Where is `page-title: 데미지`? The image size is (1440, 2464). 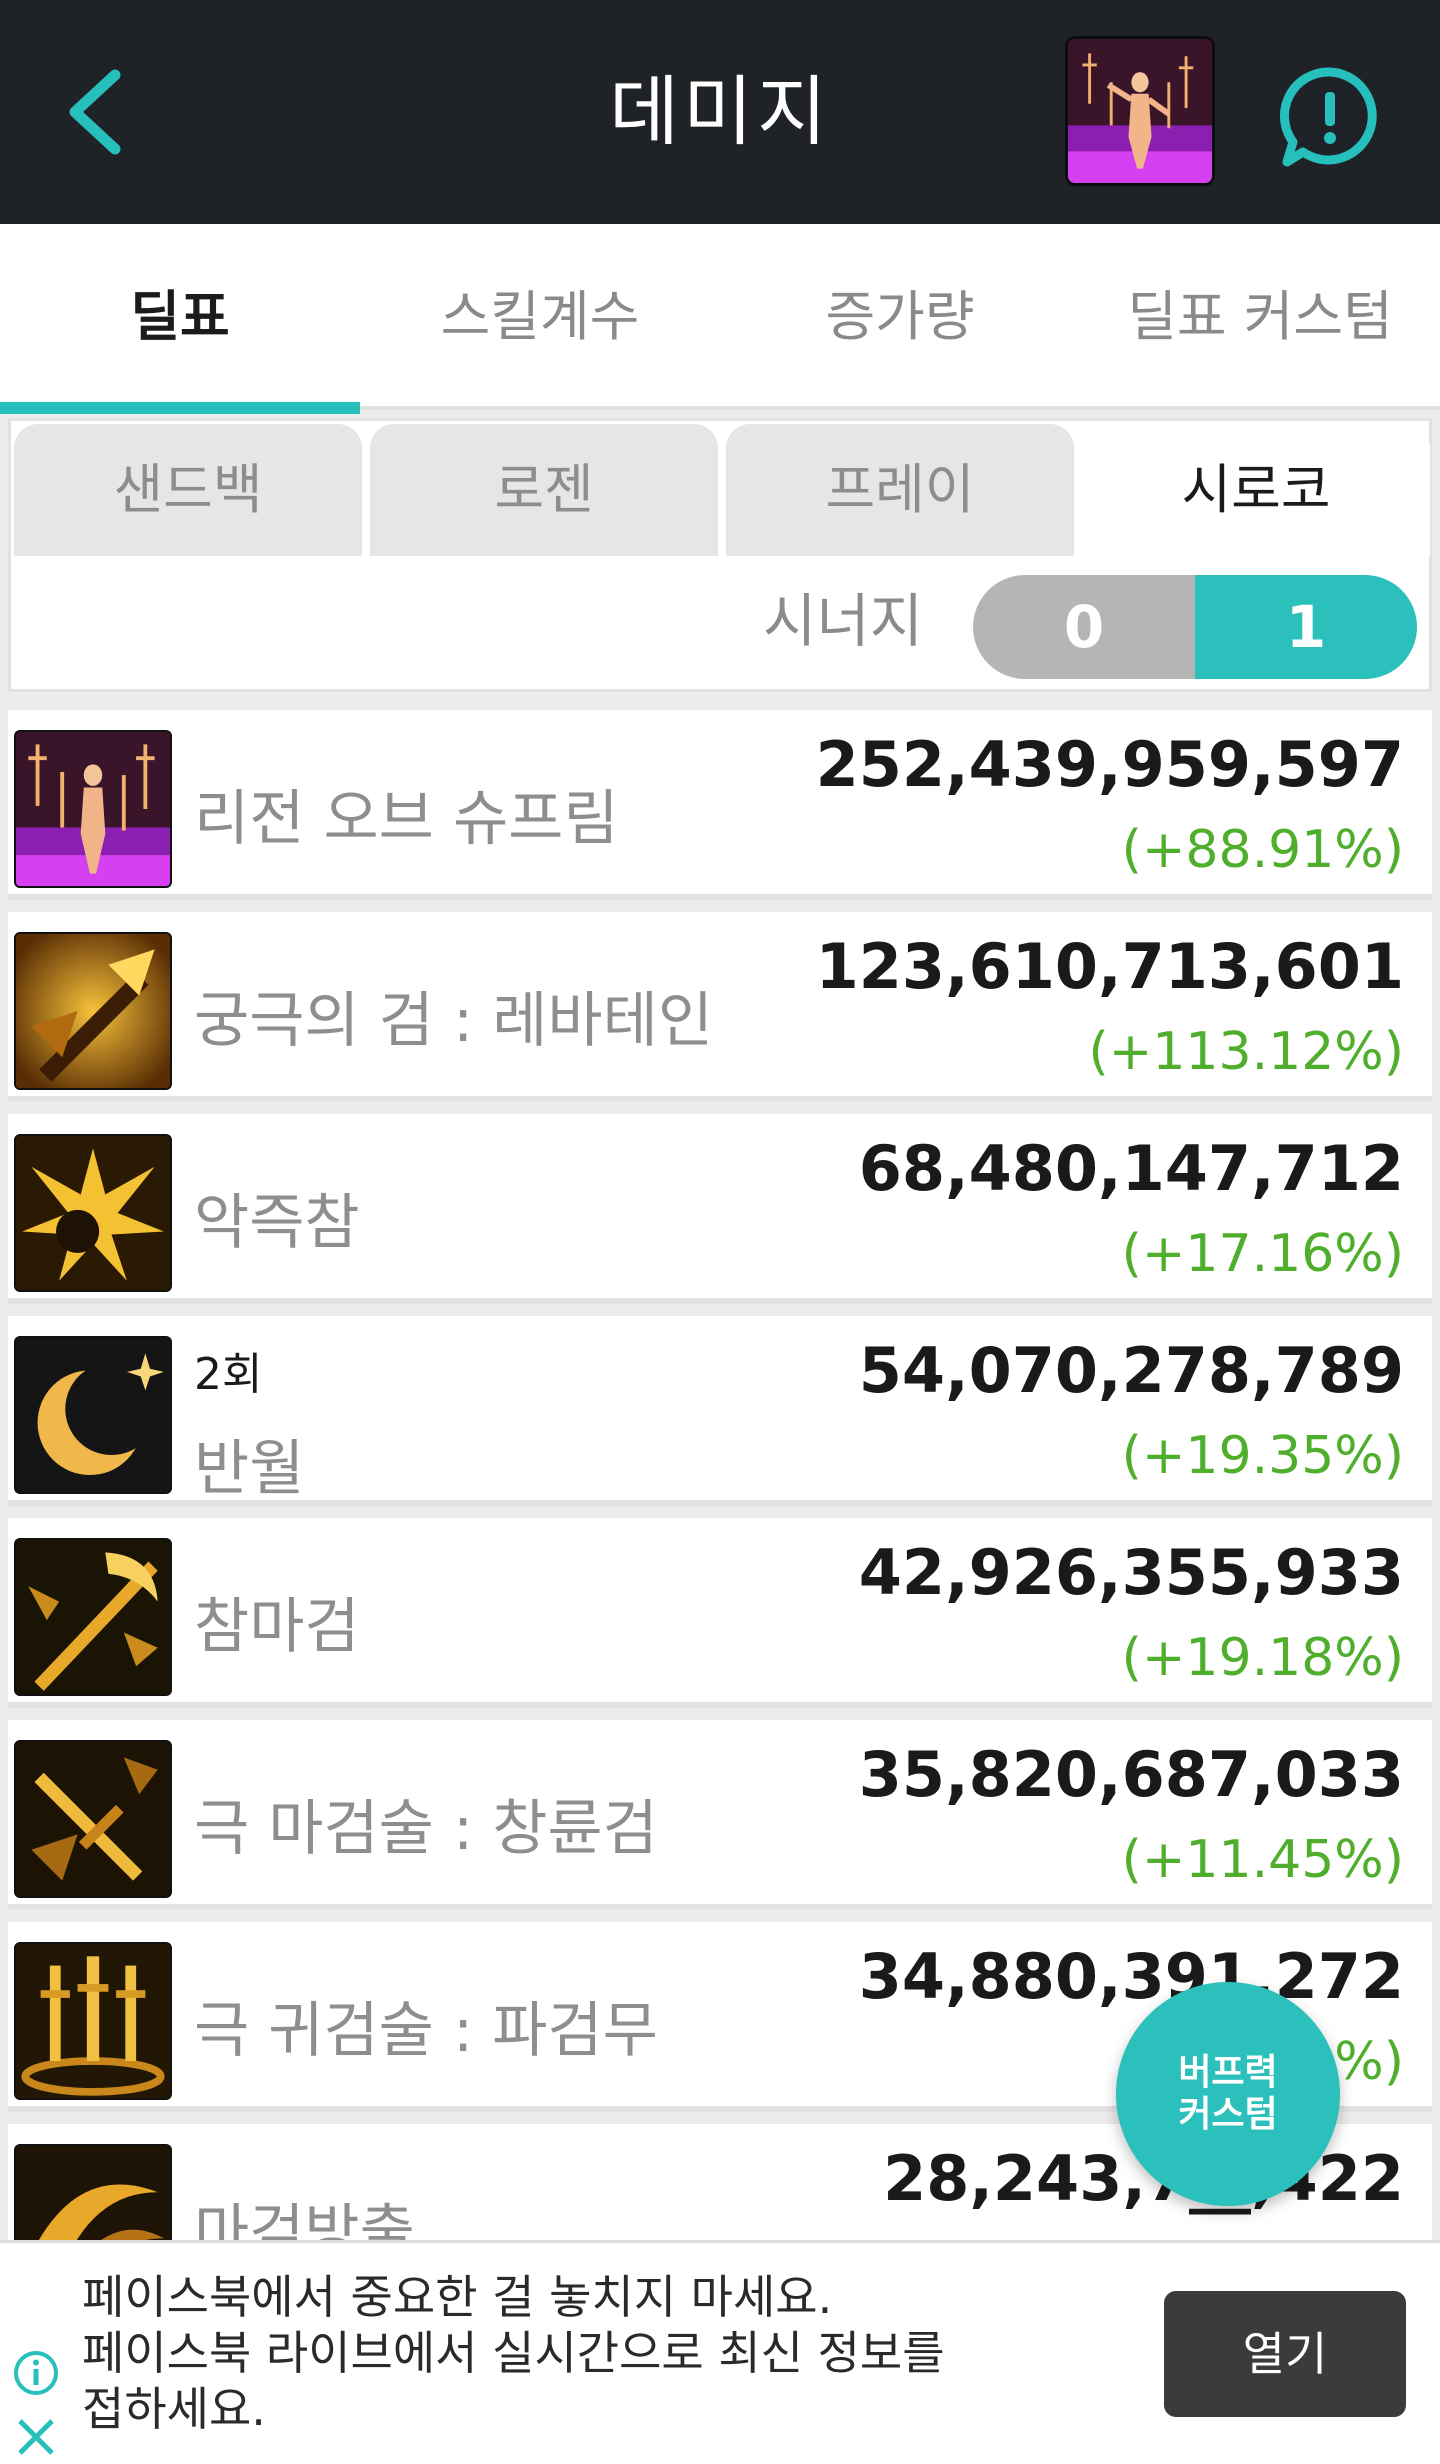 page-title: 데미지 is located at coordinates (720, 111).